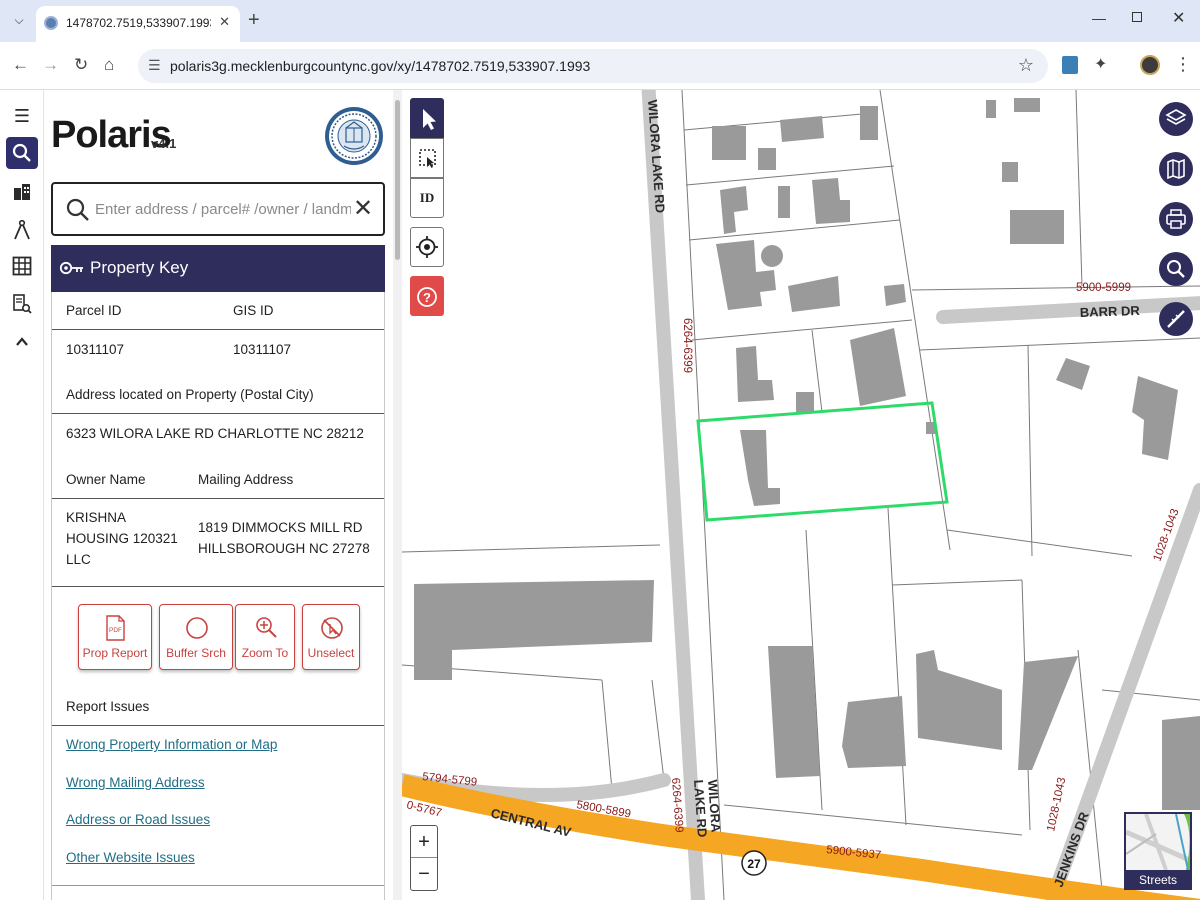 This screenshot has height=900, width=1200. What do you see at coordinates (122, 538) in the screenshot?
I see `owner-name-line: HOUSING 120321` at bounding box center [122, 538].